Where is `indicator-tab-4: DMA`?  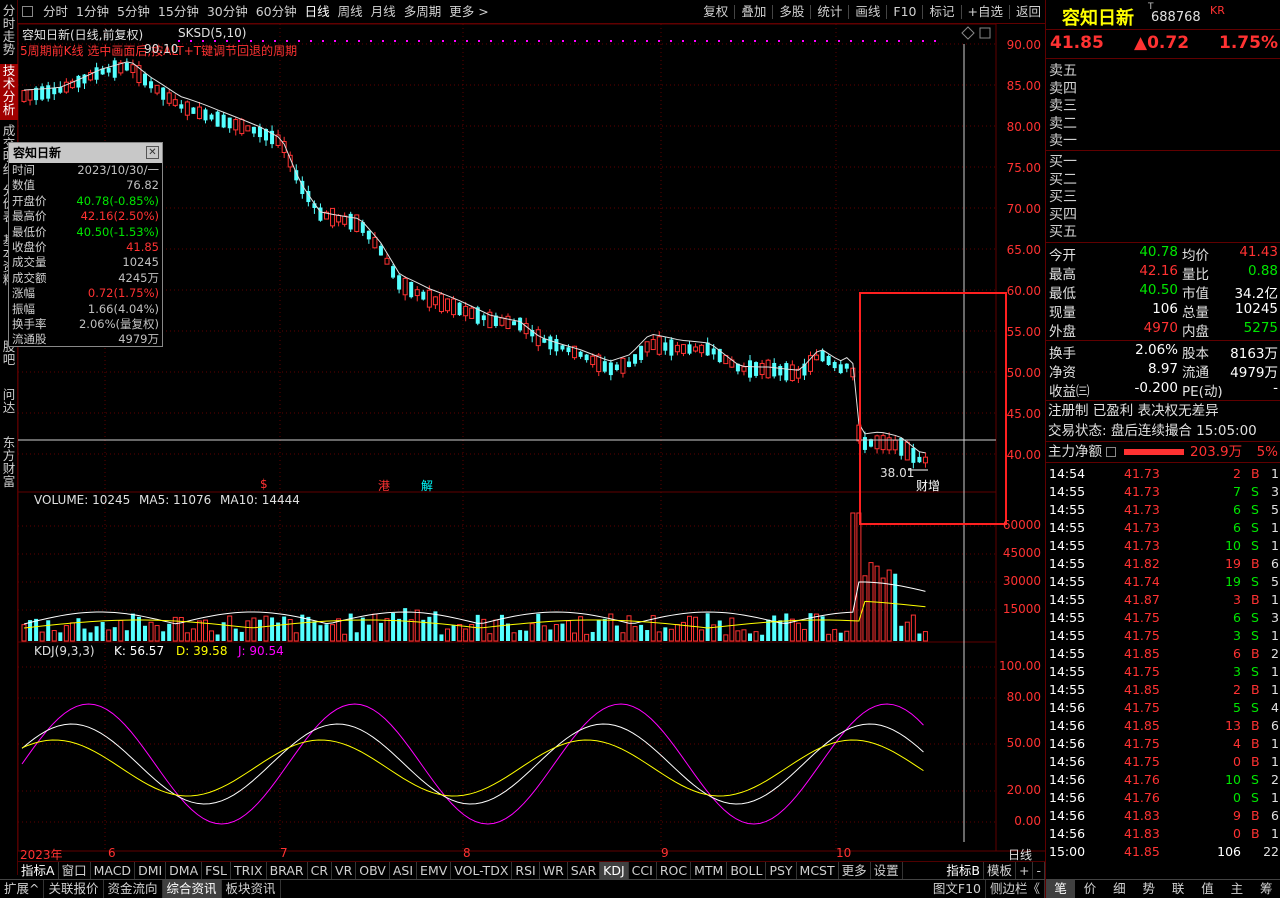 indicator-tab-4: DMA is located at coordinates (184, 870).